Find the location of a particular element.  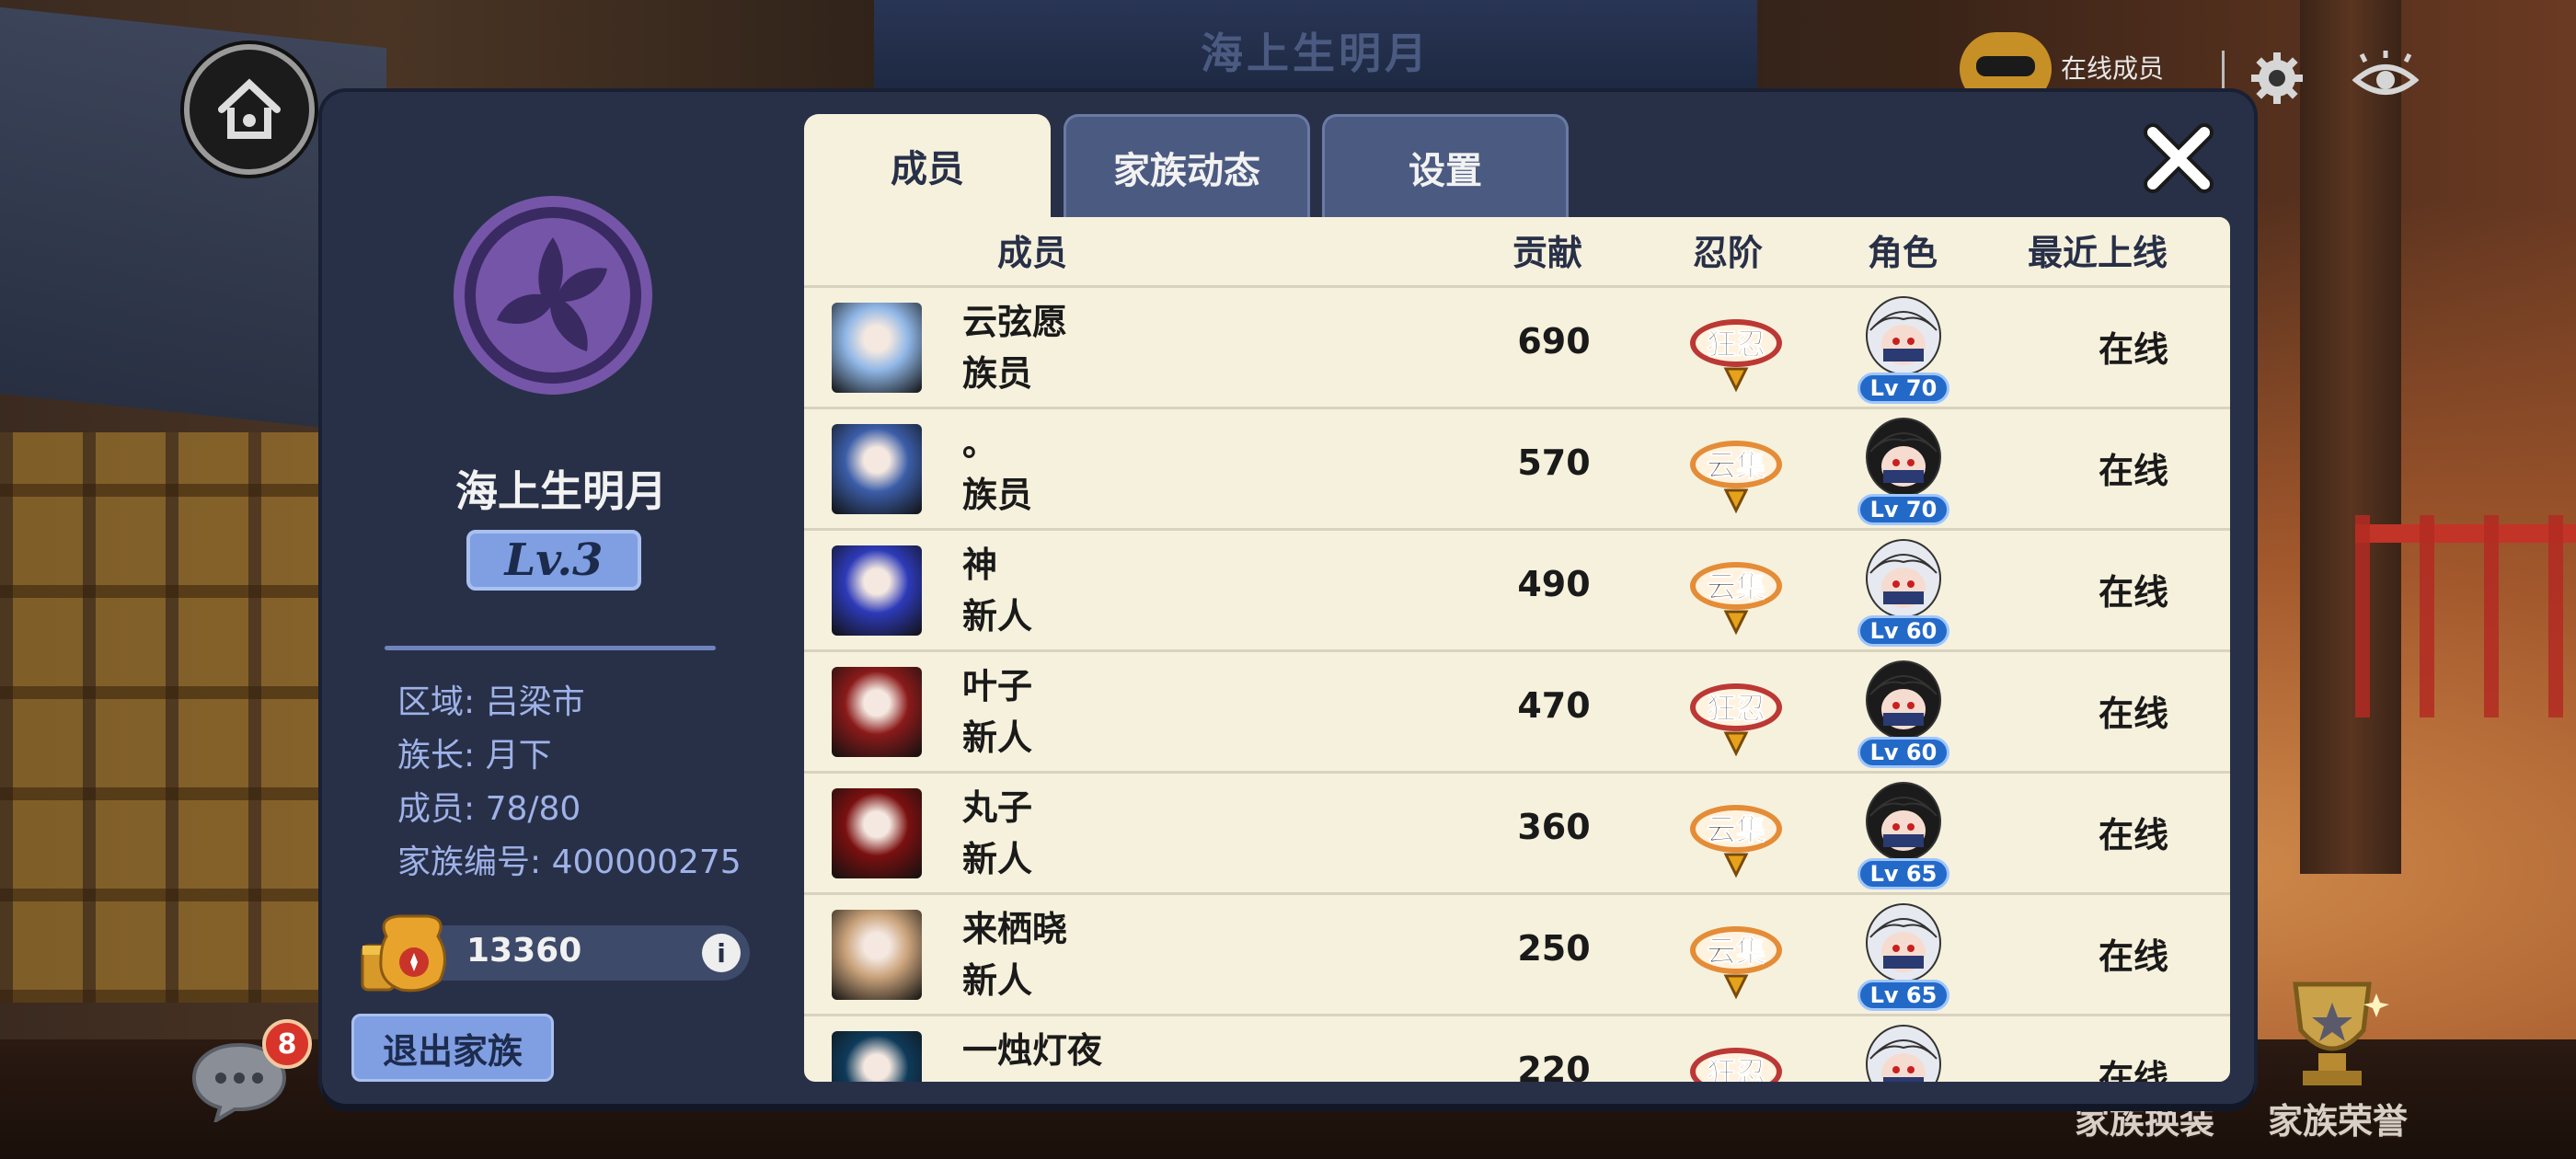

member-row: 神新人 490 云集 Lv 60 在线 is located at coordinates (1517, 589).